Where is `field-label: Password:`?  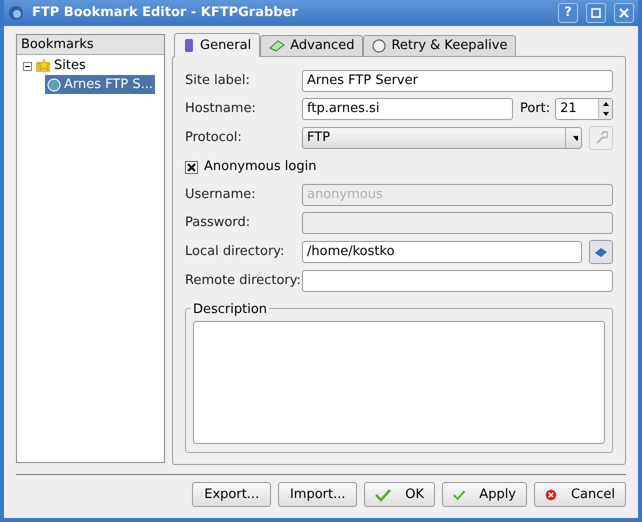
field-label: Password: is located at coordinates (218, 223).